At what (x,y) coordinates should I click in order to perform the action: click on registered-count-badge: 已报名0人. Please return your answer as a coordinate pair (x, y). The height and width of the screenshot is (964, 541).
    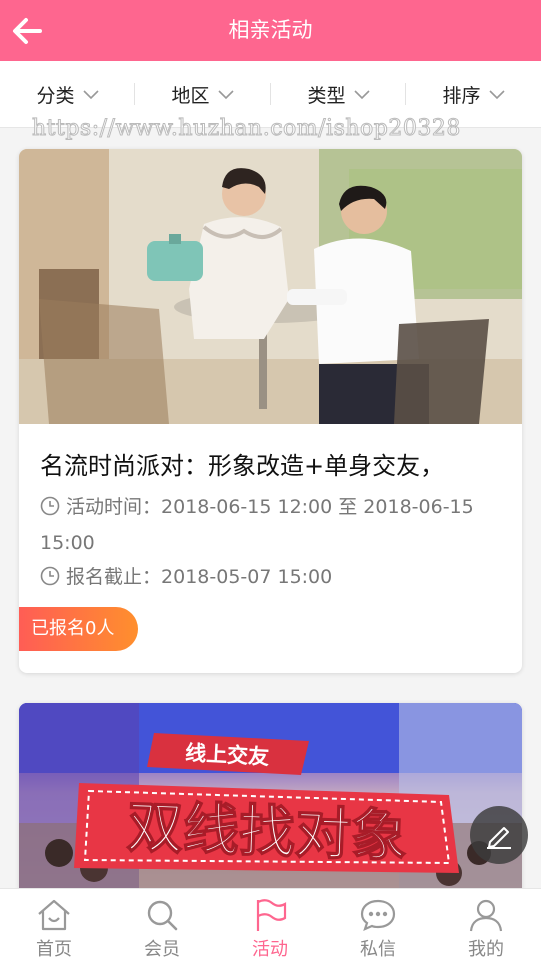
    Looking at the image, I should click on (78, 629).